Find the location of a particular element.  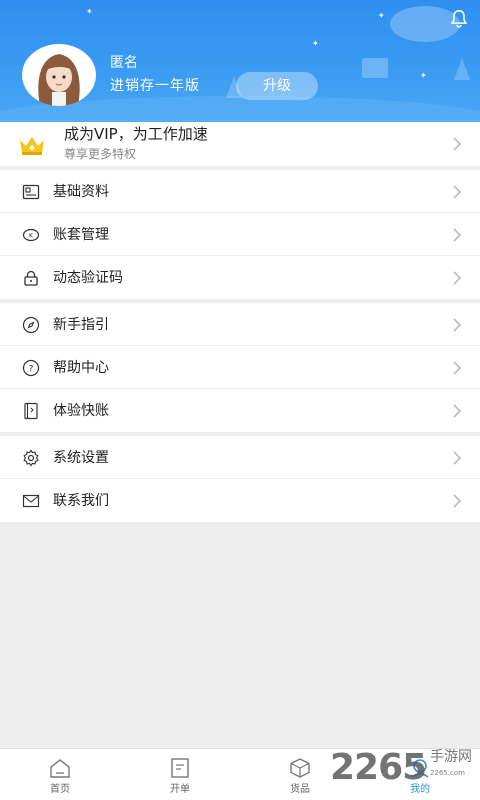

avatar-background is located at coordinates (59, 75).